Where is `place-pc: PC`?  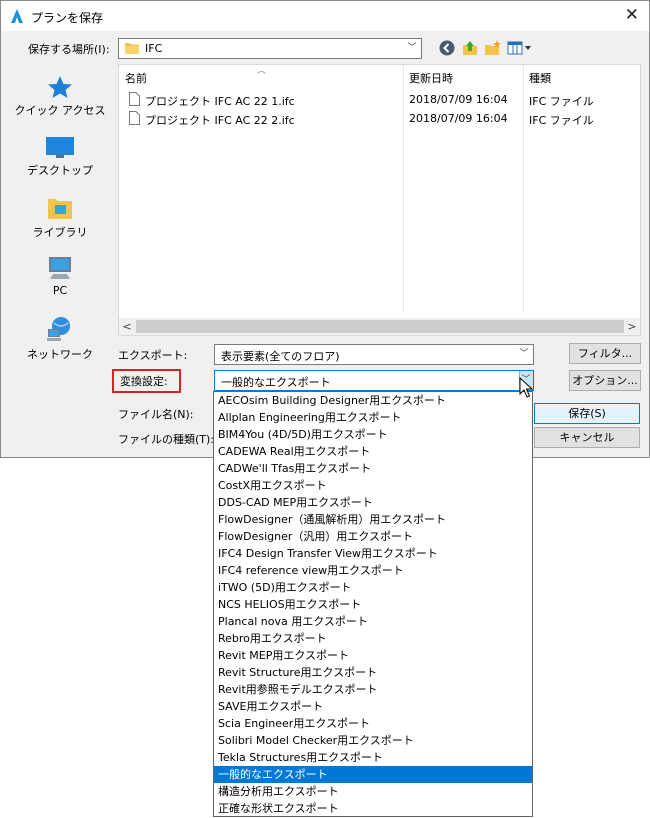 place-pc: PC is located at coordinates (60, 283).